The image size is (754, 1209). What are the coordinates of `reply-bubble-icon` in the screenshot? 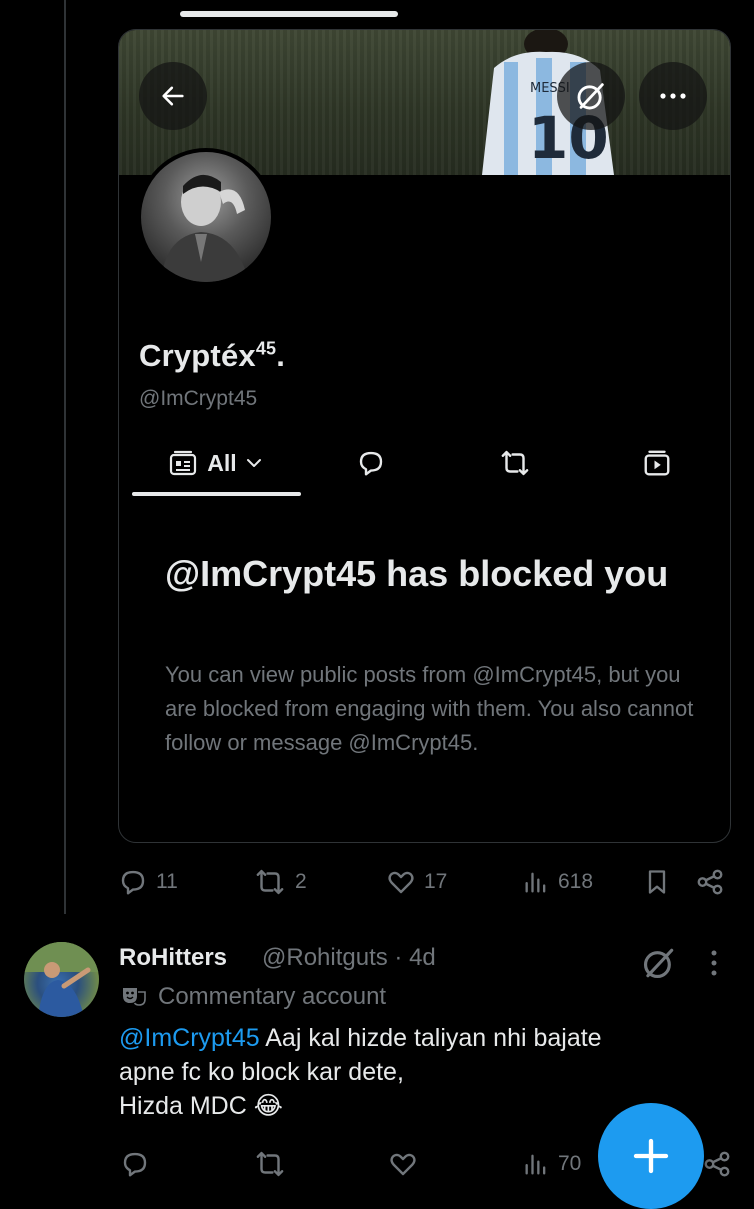 It's located at (371, 463).